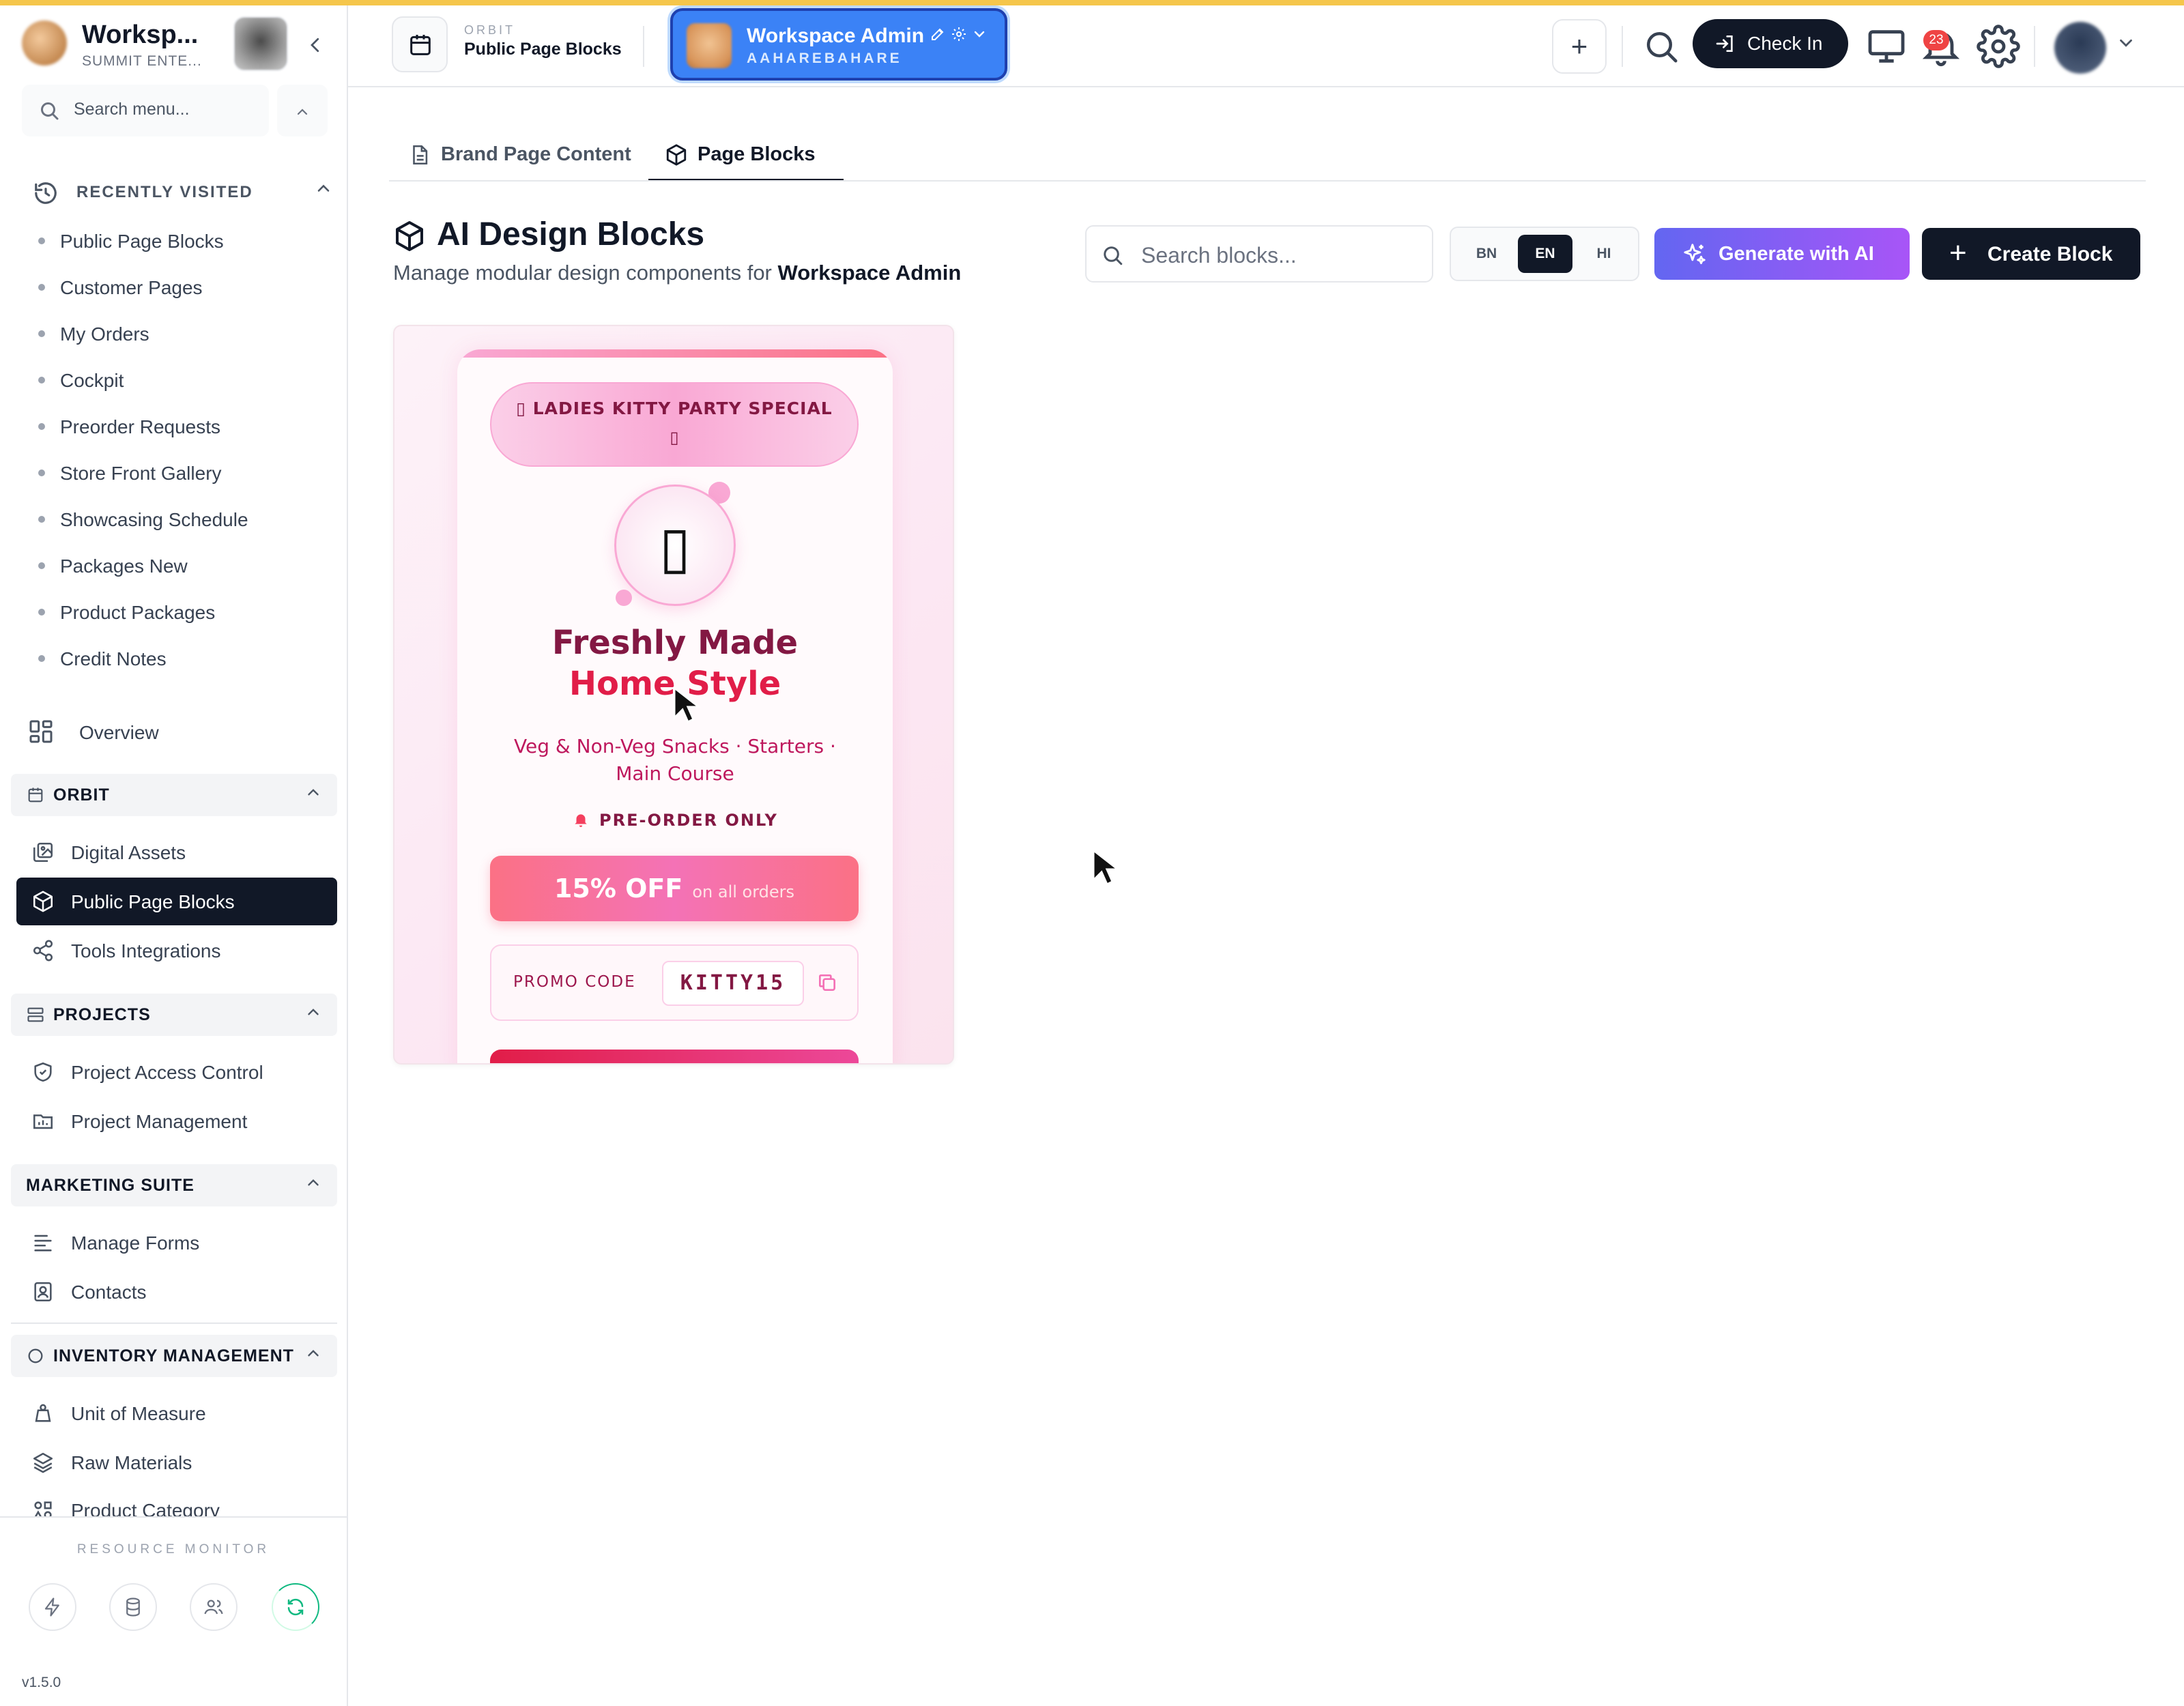 Image resolution: width=2184 pixels, height=1706 pixels. Describe the element at coordinates (938, 34) in the screenshot. I see `edit-icon` at that location.